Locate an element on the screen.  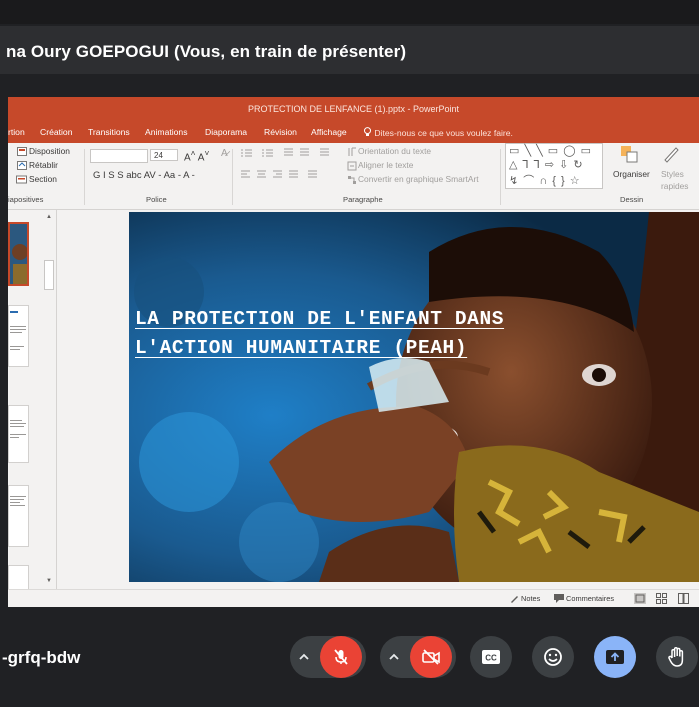
normal-view-icon is located at coordinates (640, 598).